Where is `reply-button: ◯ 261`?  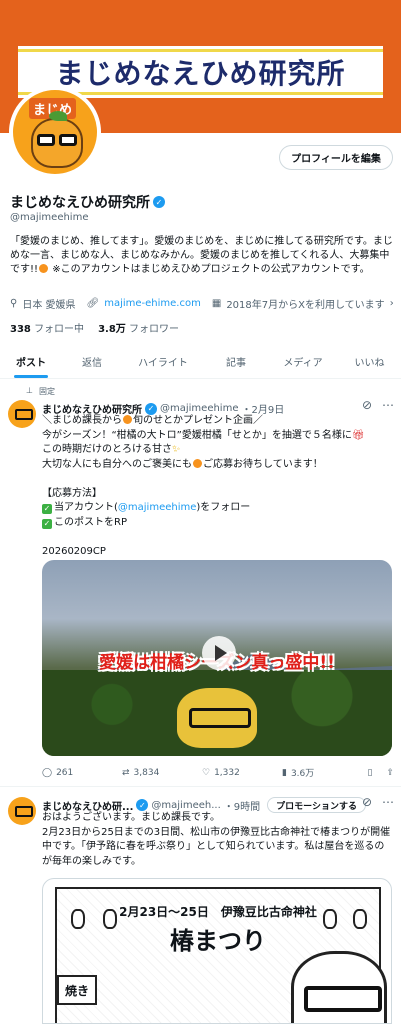 reply-button: ◯ 261 is located at coordinates (82, 773).